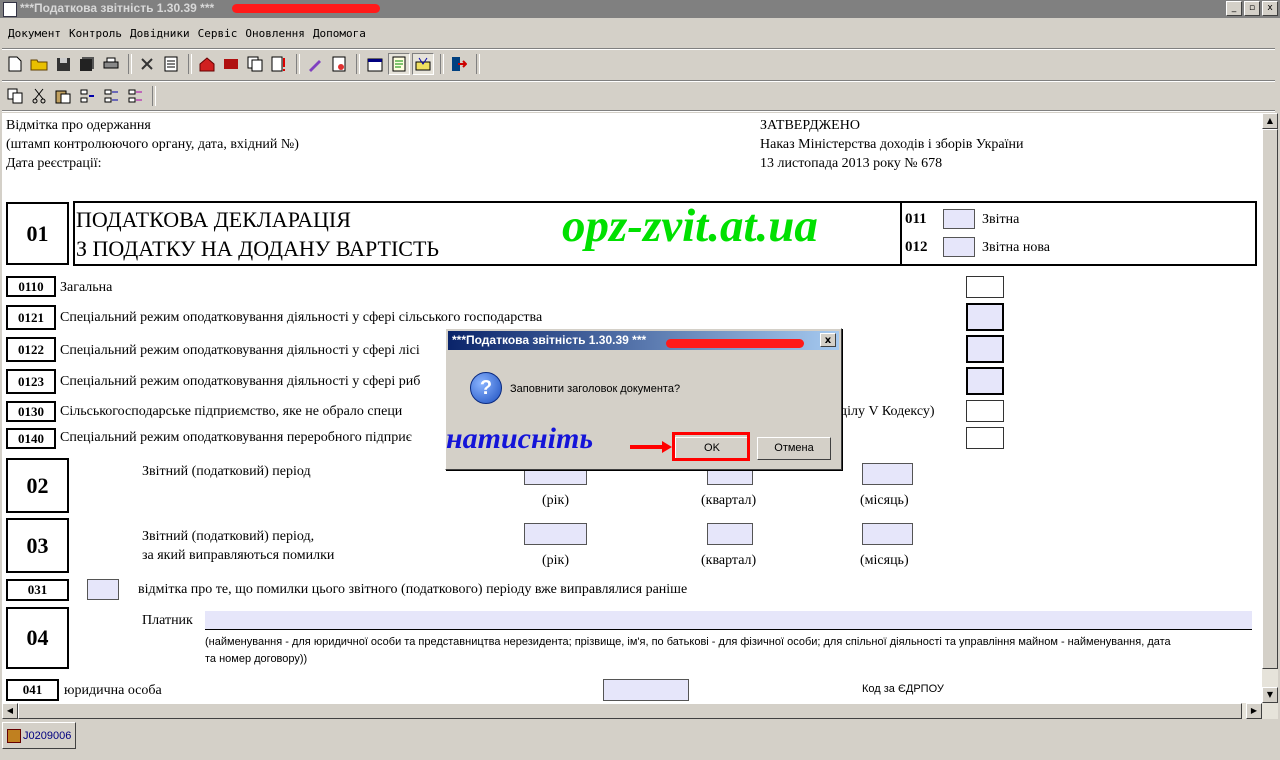 The width and height of the screenshot is (1280, 760). I want to click on sign-pen-icon, so click(315, 64).